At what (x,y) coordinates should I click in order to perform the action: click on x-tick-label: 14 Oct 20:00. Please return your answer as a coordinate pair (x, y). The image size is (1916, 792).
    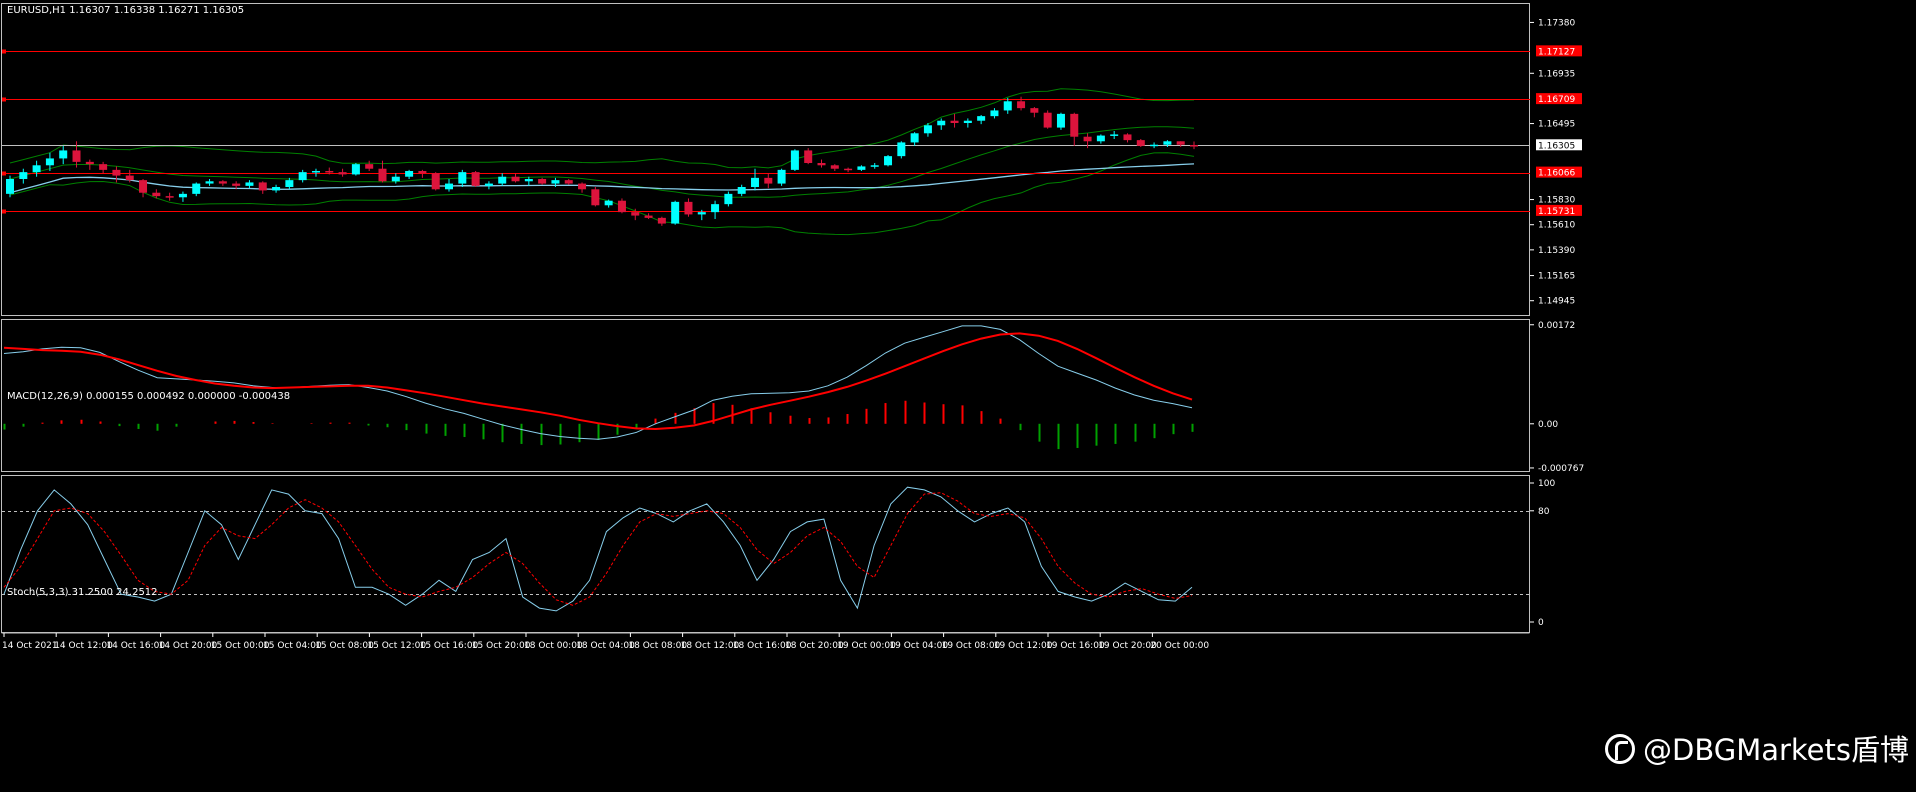
    Looking at the image, I should click on (188, 646).